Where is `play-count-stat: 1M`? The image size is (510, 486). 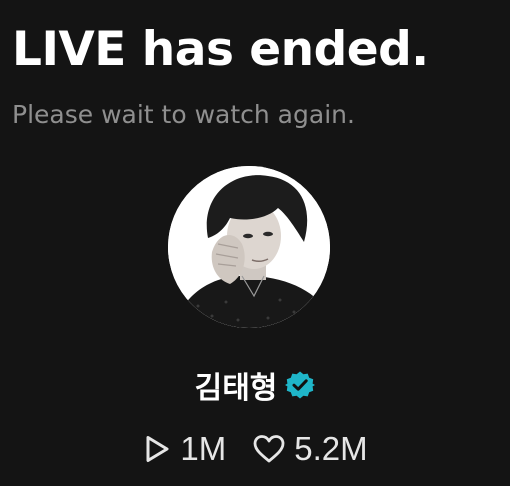 play-count-stat: 1M is located at coordinates (184, 449).